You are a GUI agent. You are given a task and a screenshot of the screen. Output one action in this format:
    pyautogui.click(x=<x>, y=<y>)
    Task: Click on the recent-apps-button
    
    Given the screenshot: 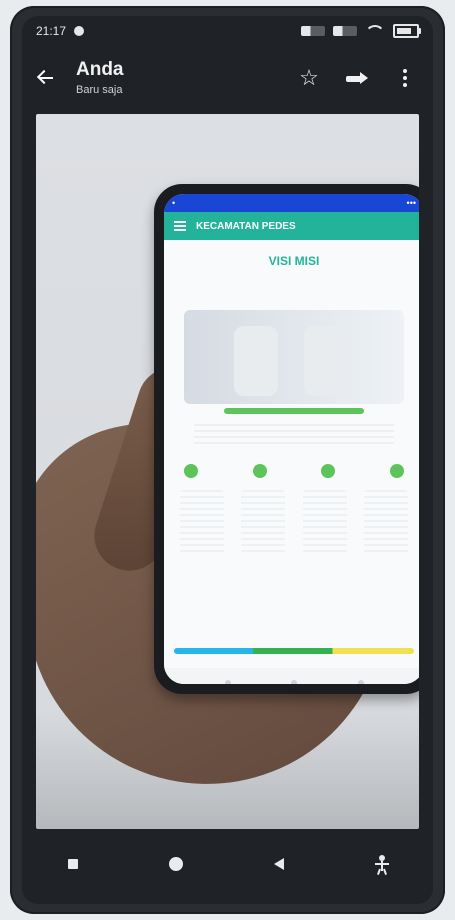 What is the action you would take?
    pyautogui.click(x=73, y=864)
    